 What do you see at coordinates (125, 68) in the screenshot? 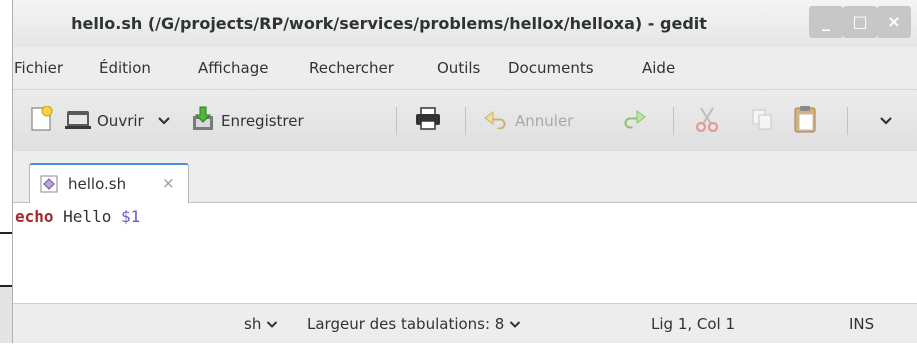
I see `menu-edition: Édition` at bounding box center [125, 68].